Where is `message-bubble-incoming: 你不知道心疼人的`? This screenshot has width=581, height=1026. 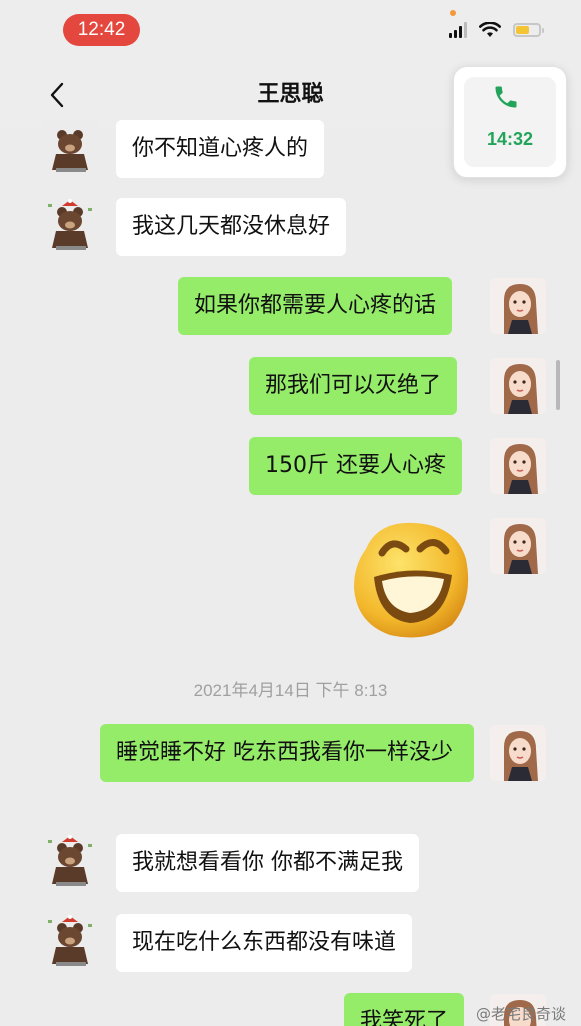 message-bubble-incoming: 你不知道心疼人的 is located at coordinates (220, 149).